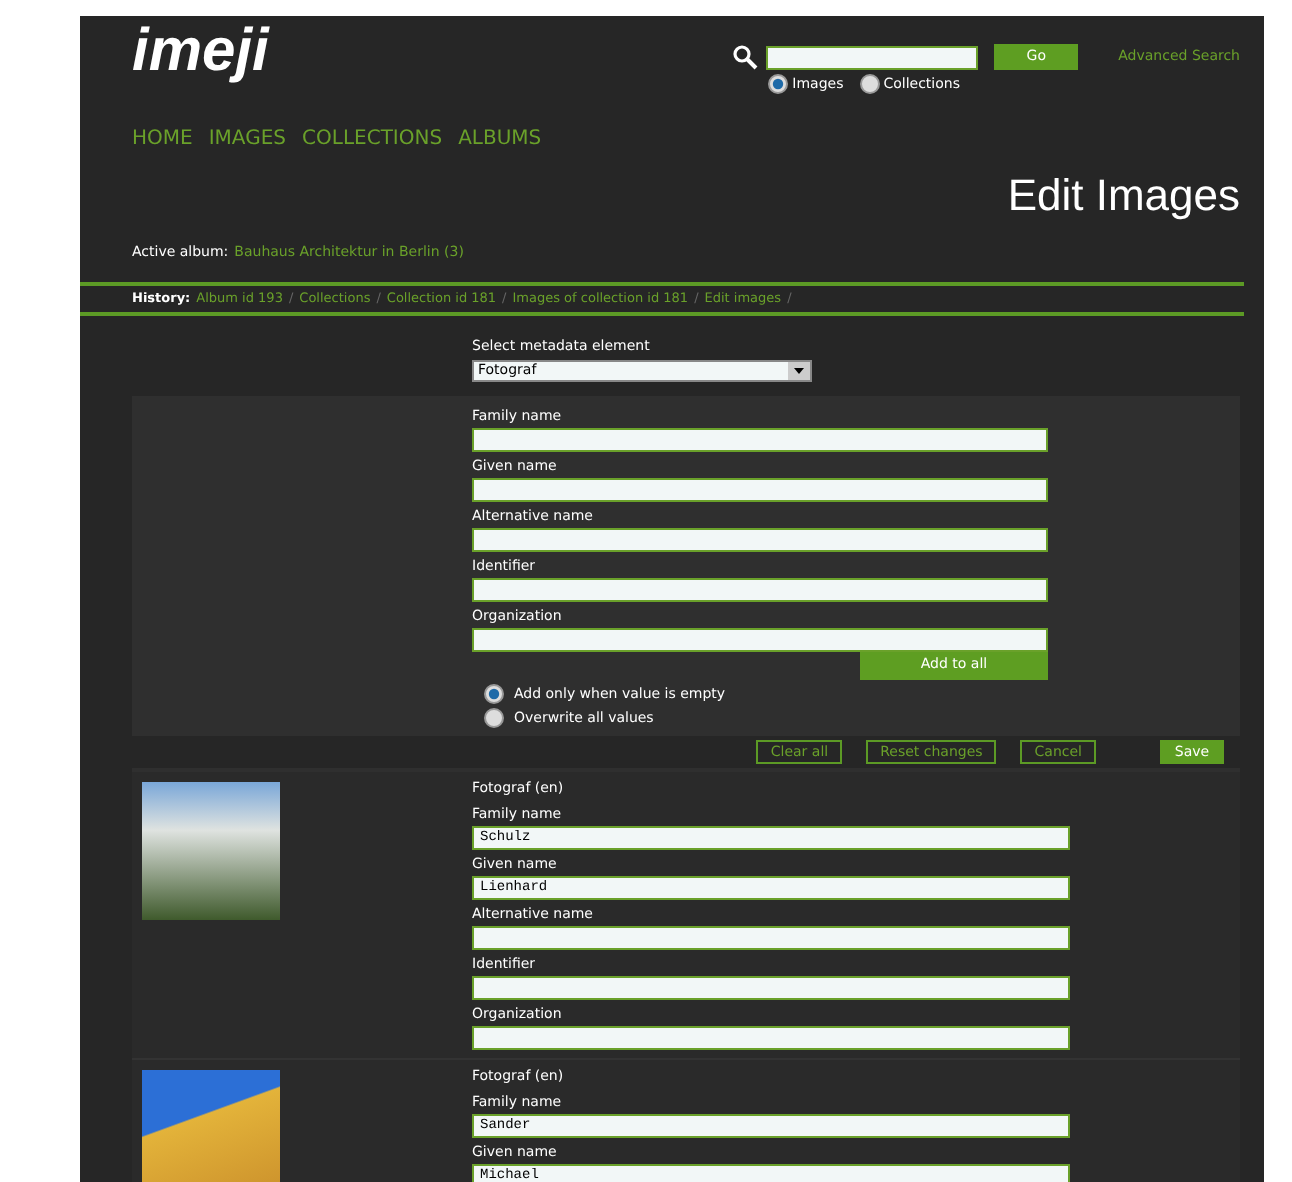 The image size is (1292, 1182). Describe the element at coordinates (200, 52) in the screenshot. I see `logo: imeji` at that location.